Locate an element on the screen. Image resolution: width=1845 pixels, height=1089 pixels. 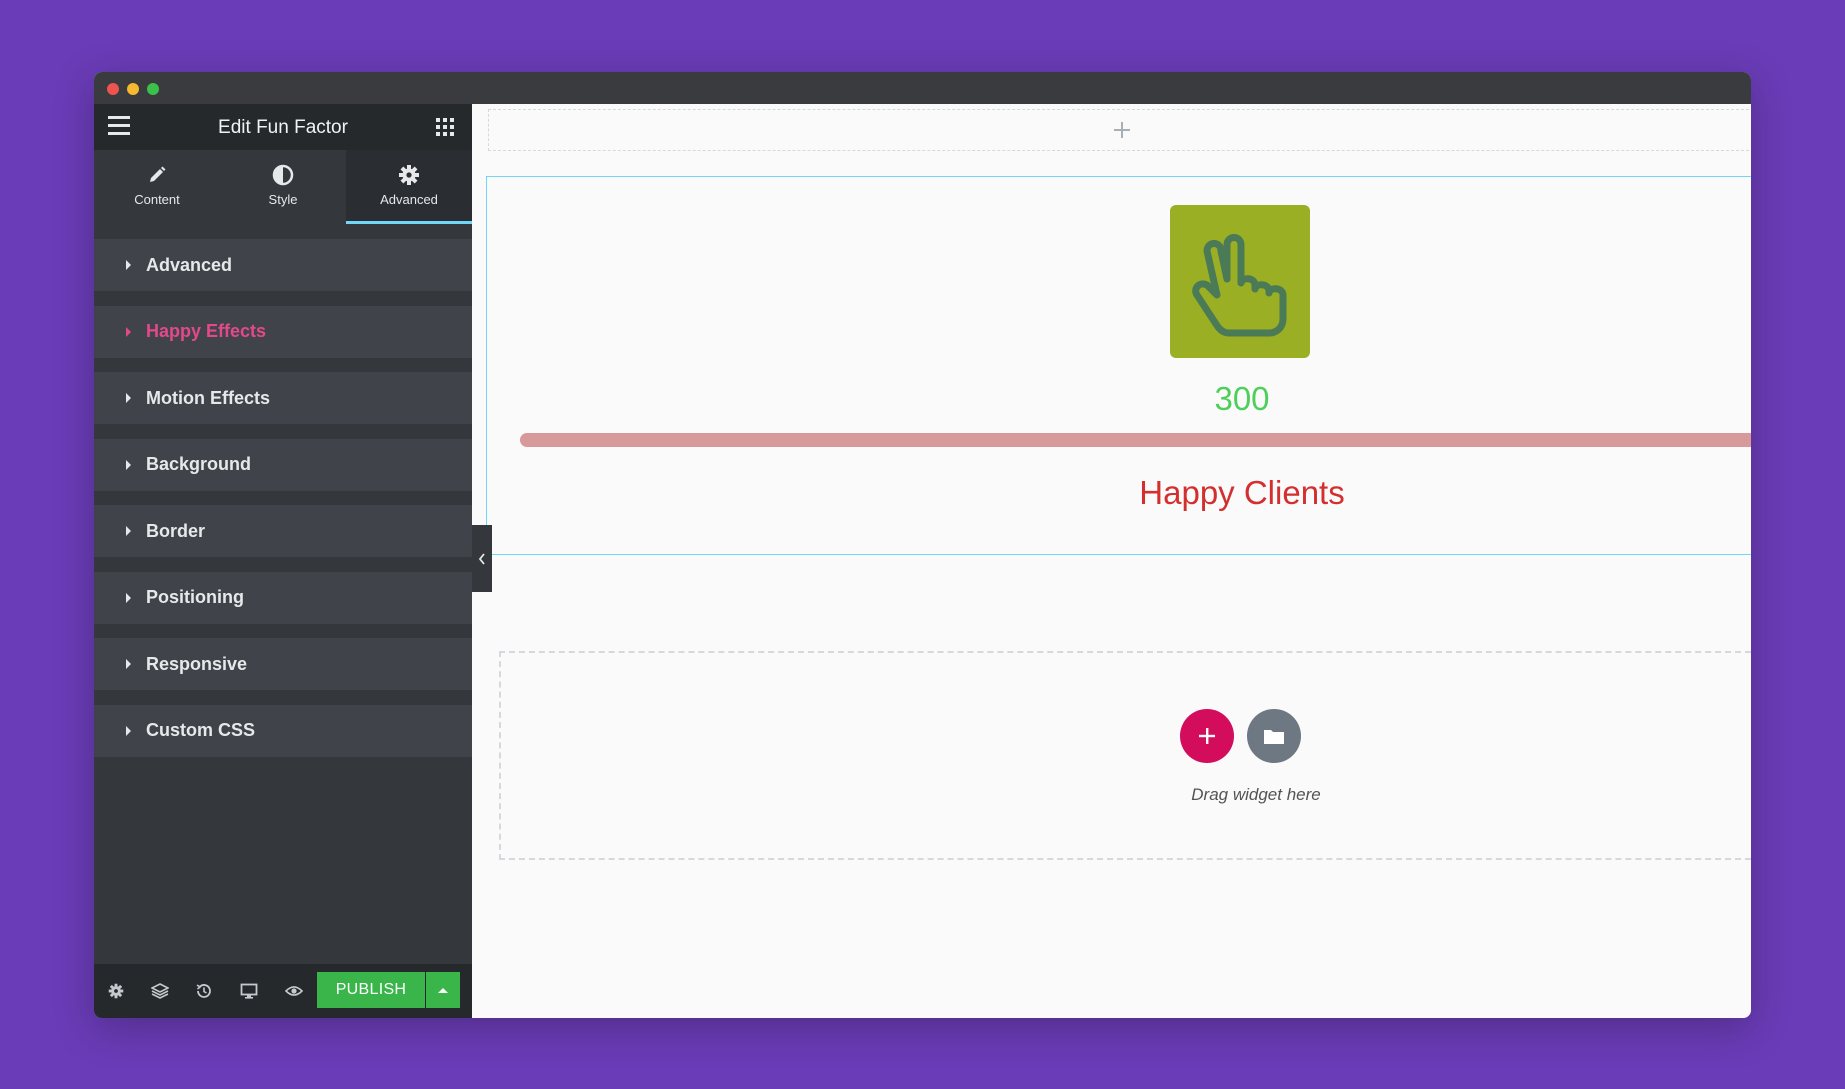
folder-icon is located at coordinates (1274, 737).